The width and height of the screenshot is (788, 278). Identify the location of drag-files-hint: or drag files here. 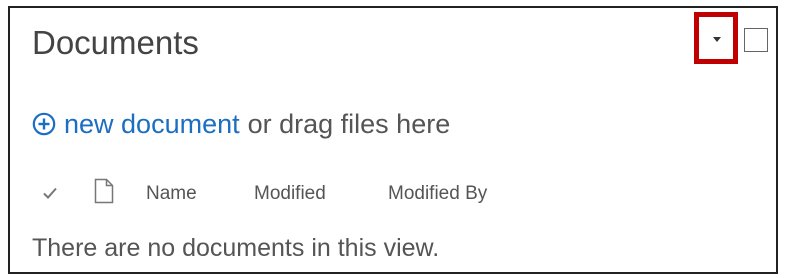
(349, 123).